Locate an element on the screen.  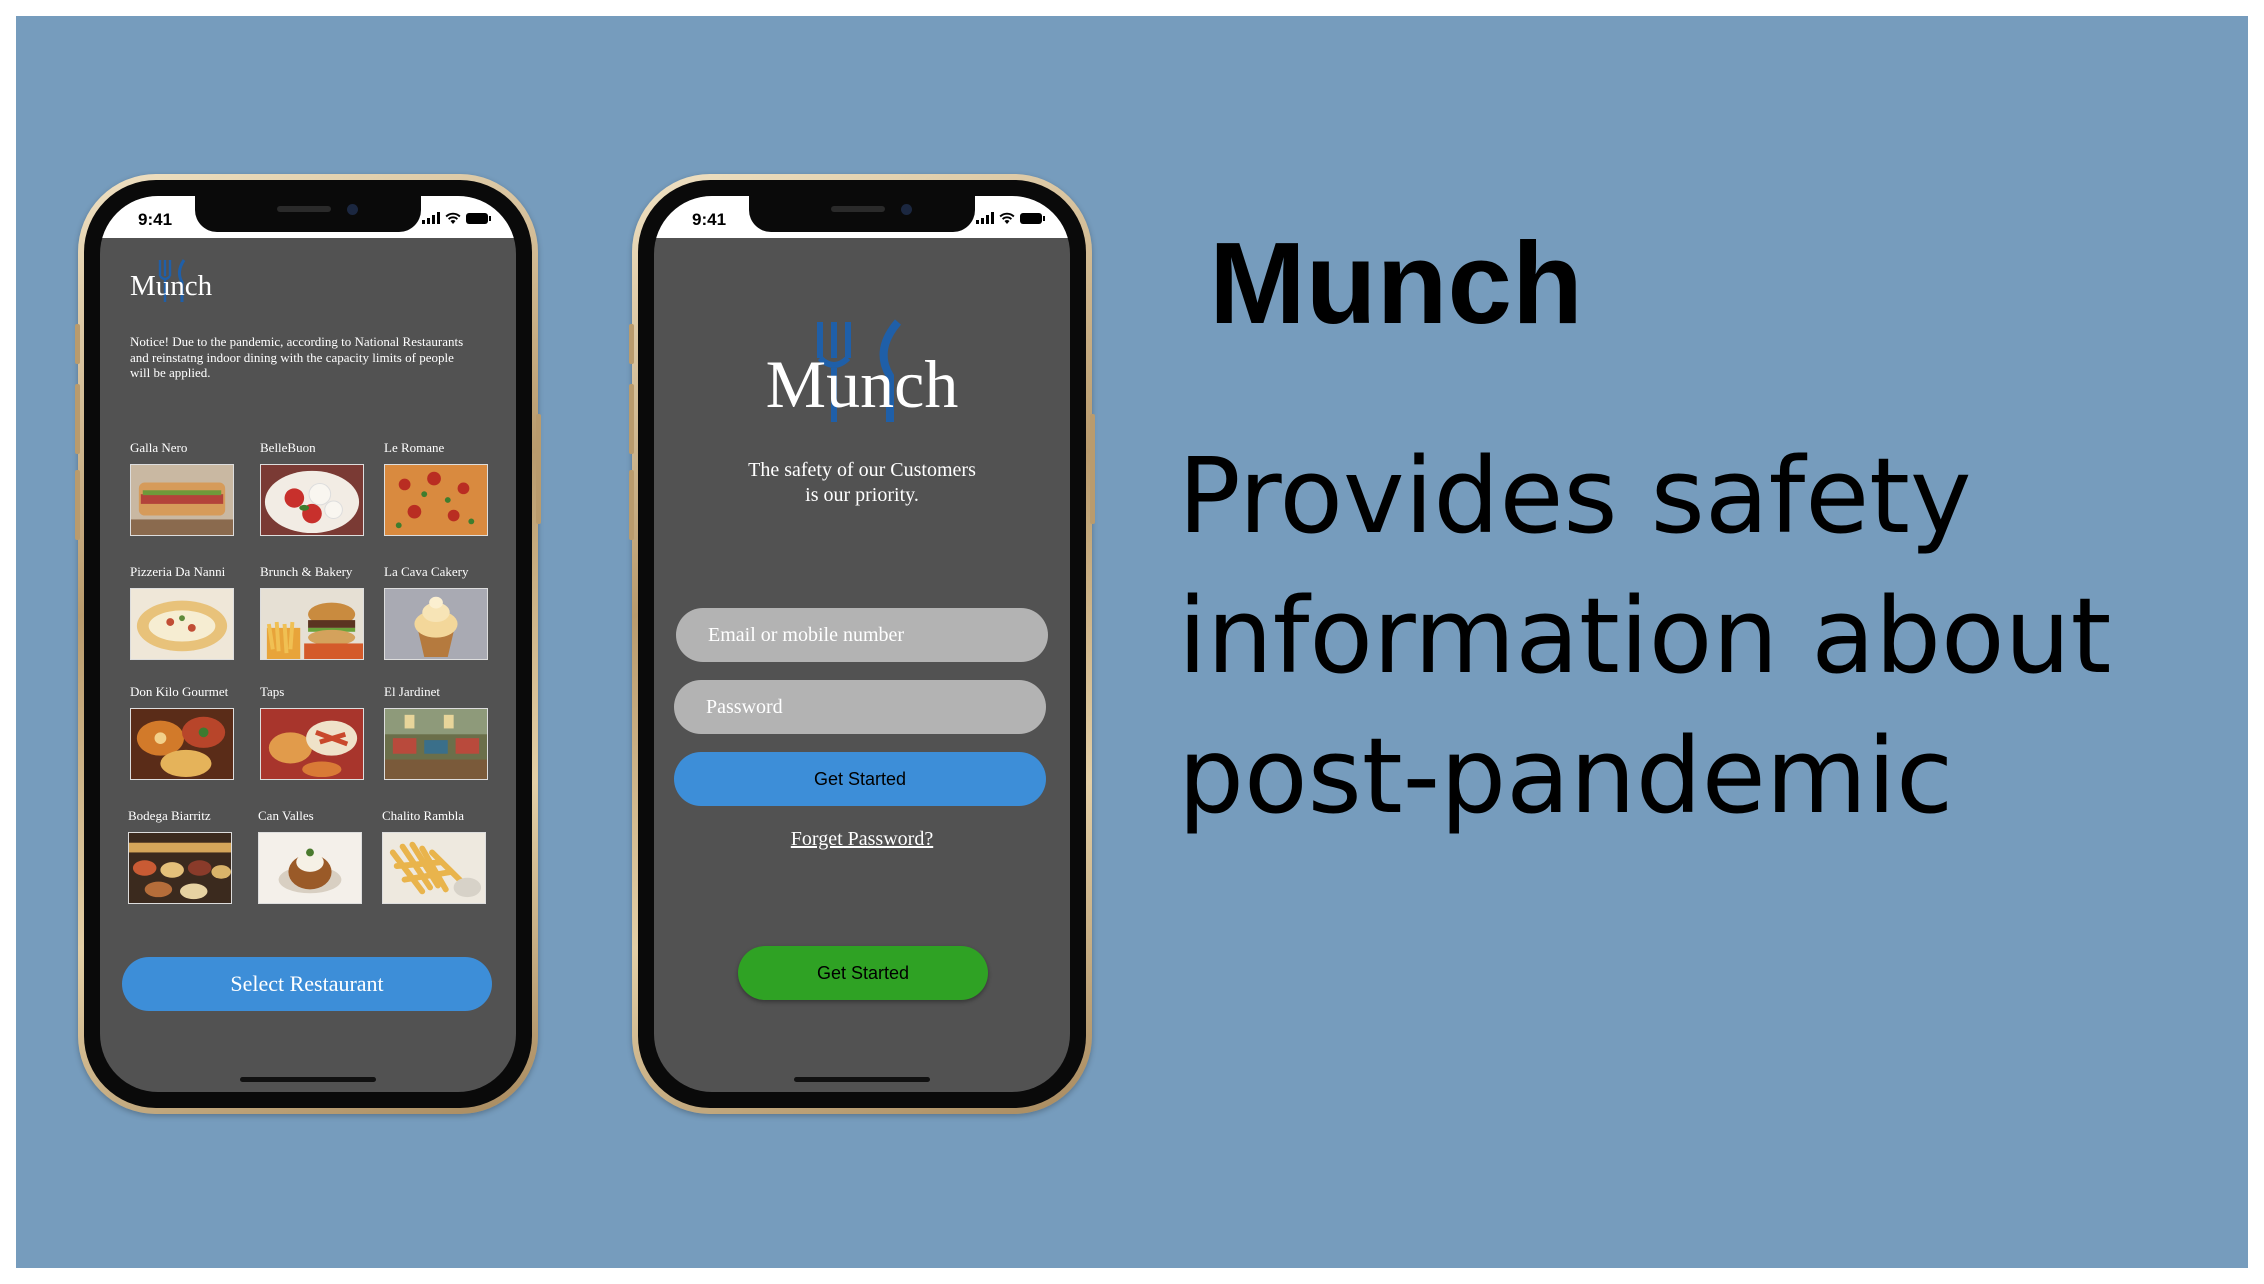
restaurant-name: Galla Nero is located at coordinates (159, 447).